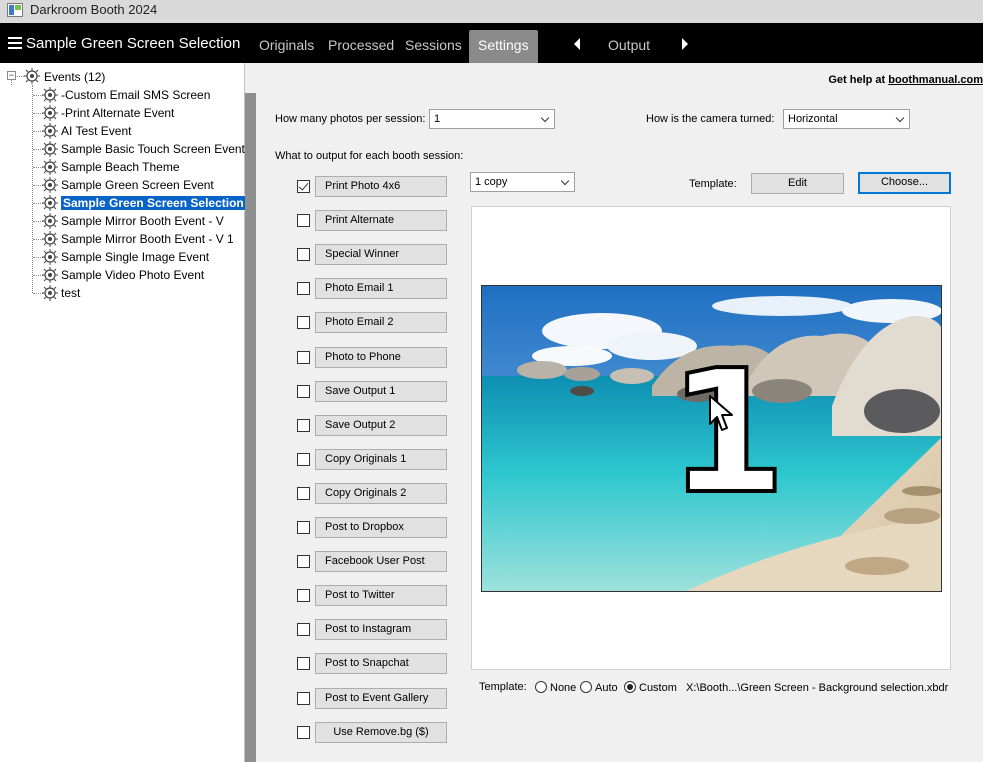 The height and width of the screenshot is (762, 983). I want to click on output-settings-button: Post to Event Gallery, so click(381, 698).